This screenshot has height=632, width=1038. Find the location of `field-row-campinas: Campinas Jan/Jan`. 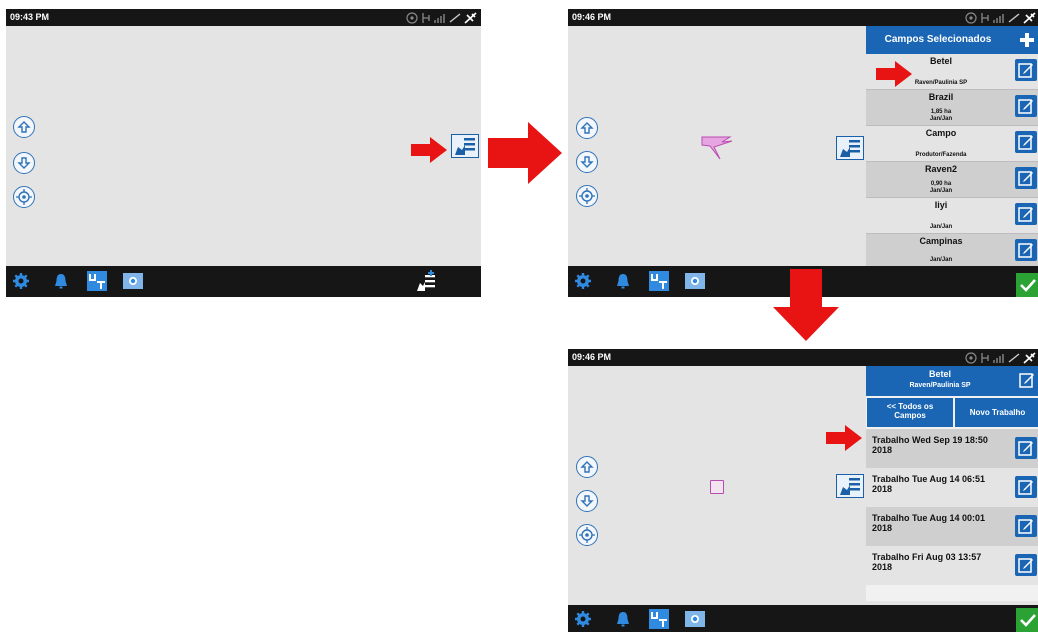

field-row-campinas: Campinas Jan/Jan is located at coordinates (952, 250).